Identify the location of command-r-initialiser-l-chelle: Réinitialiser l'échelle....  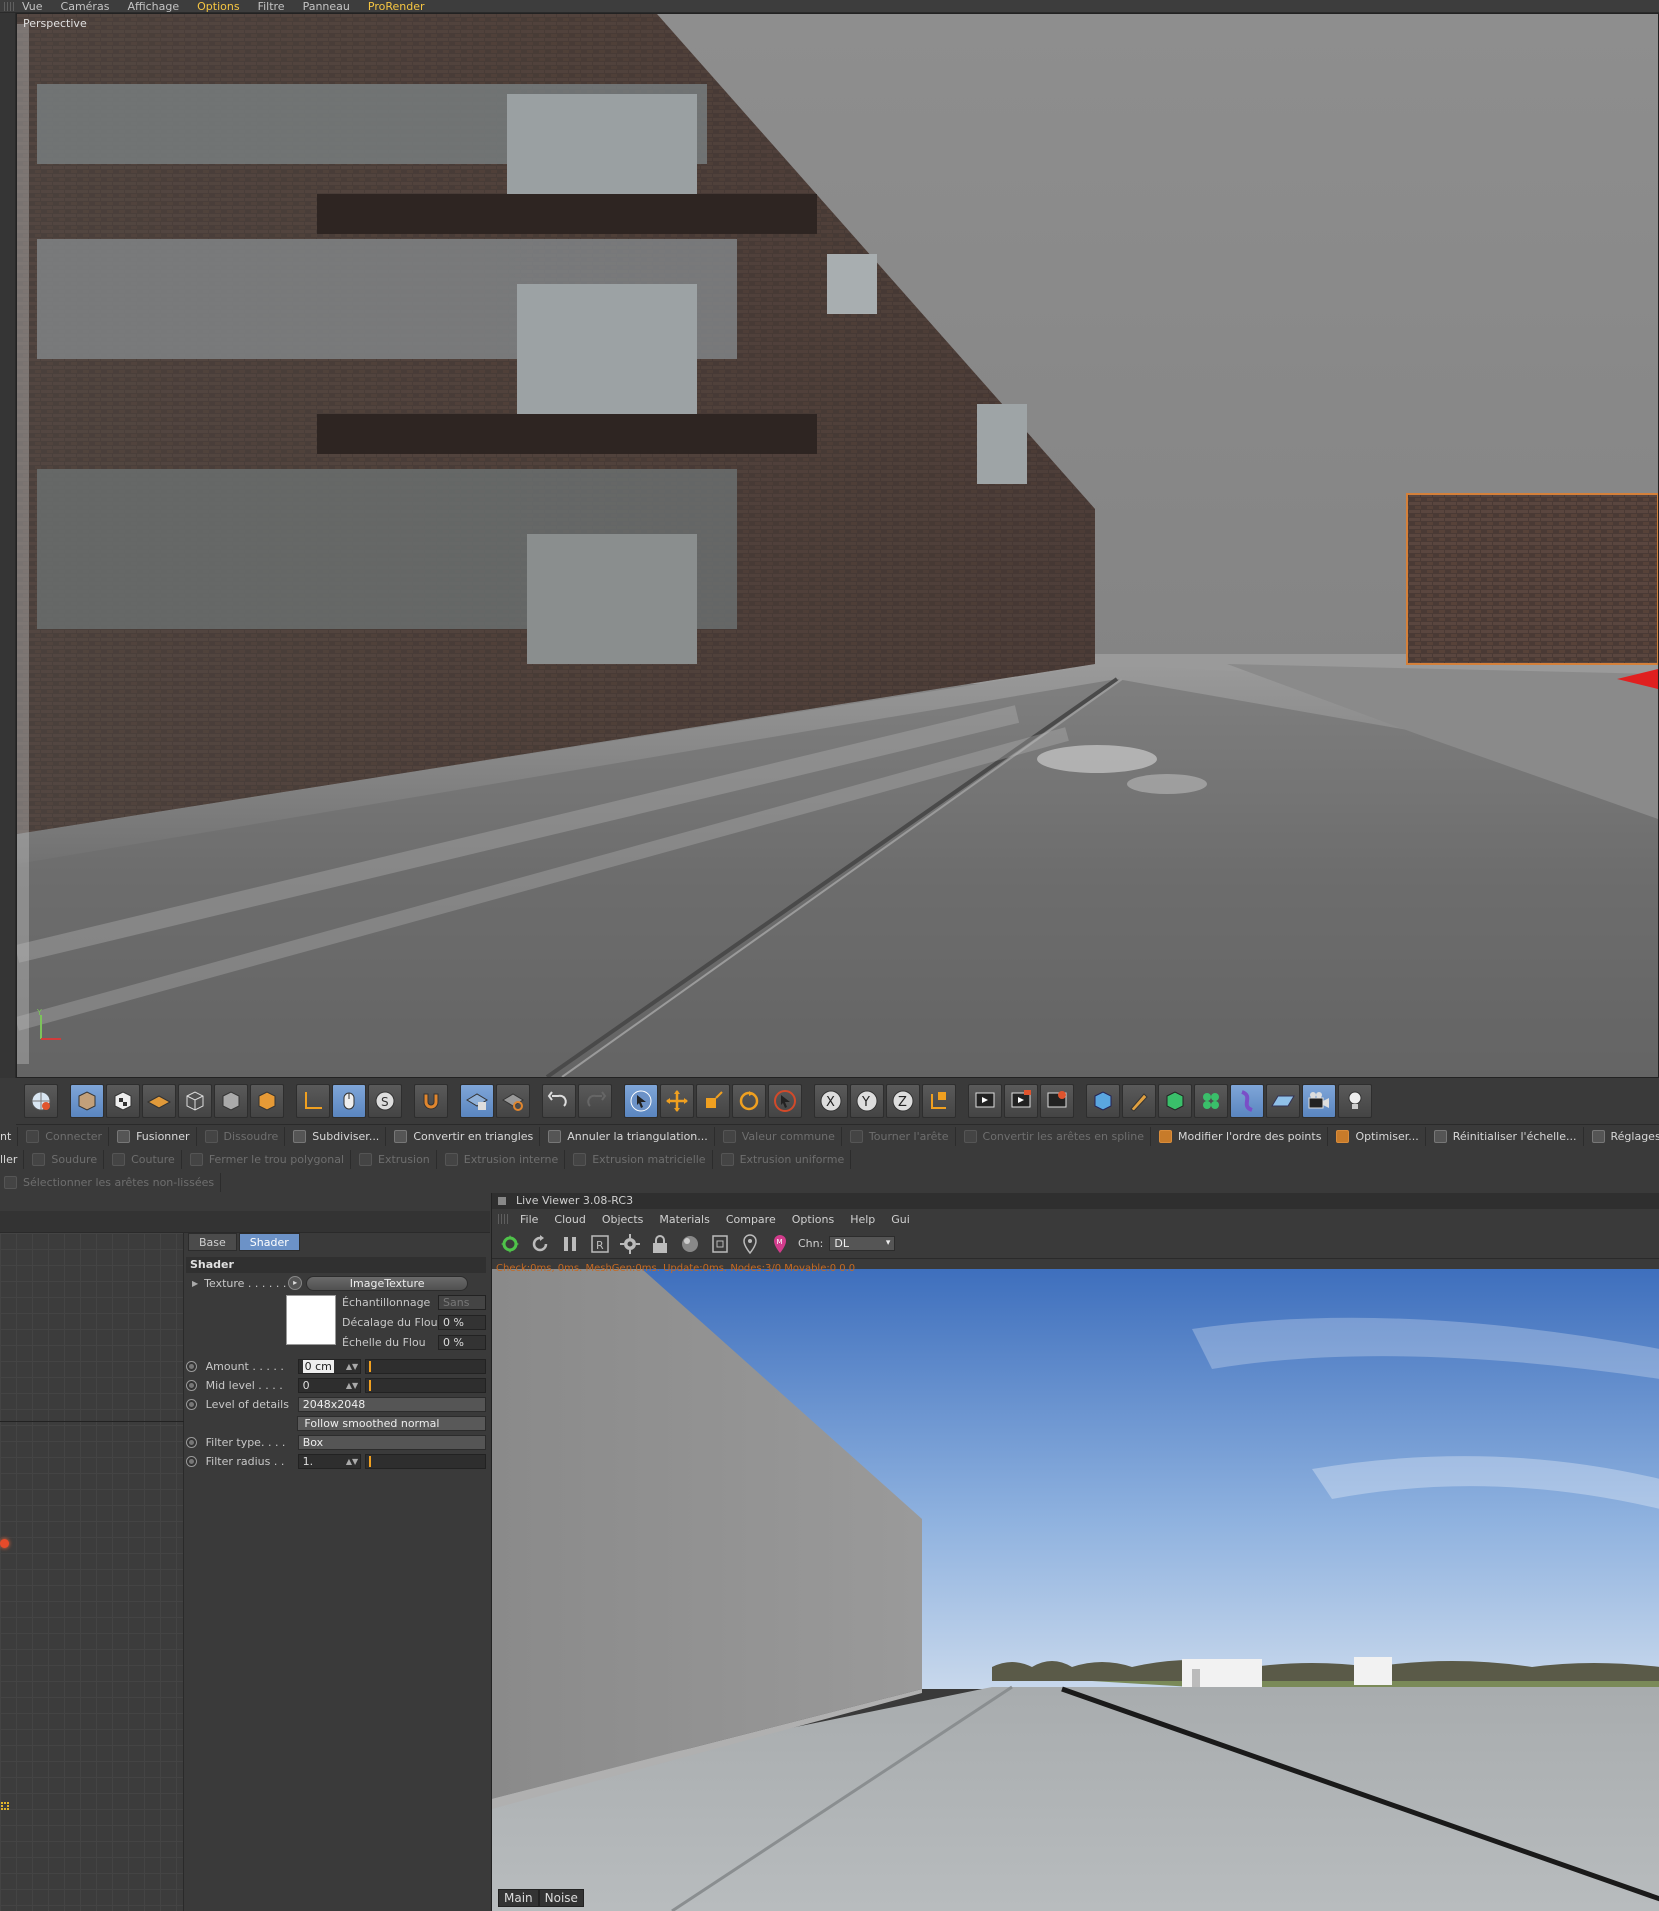
(1507, 1136).